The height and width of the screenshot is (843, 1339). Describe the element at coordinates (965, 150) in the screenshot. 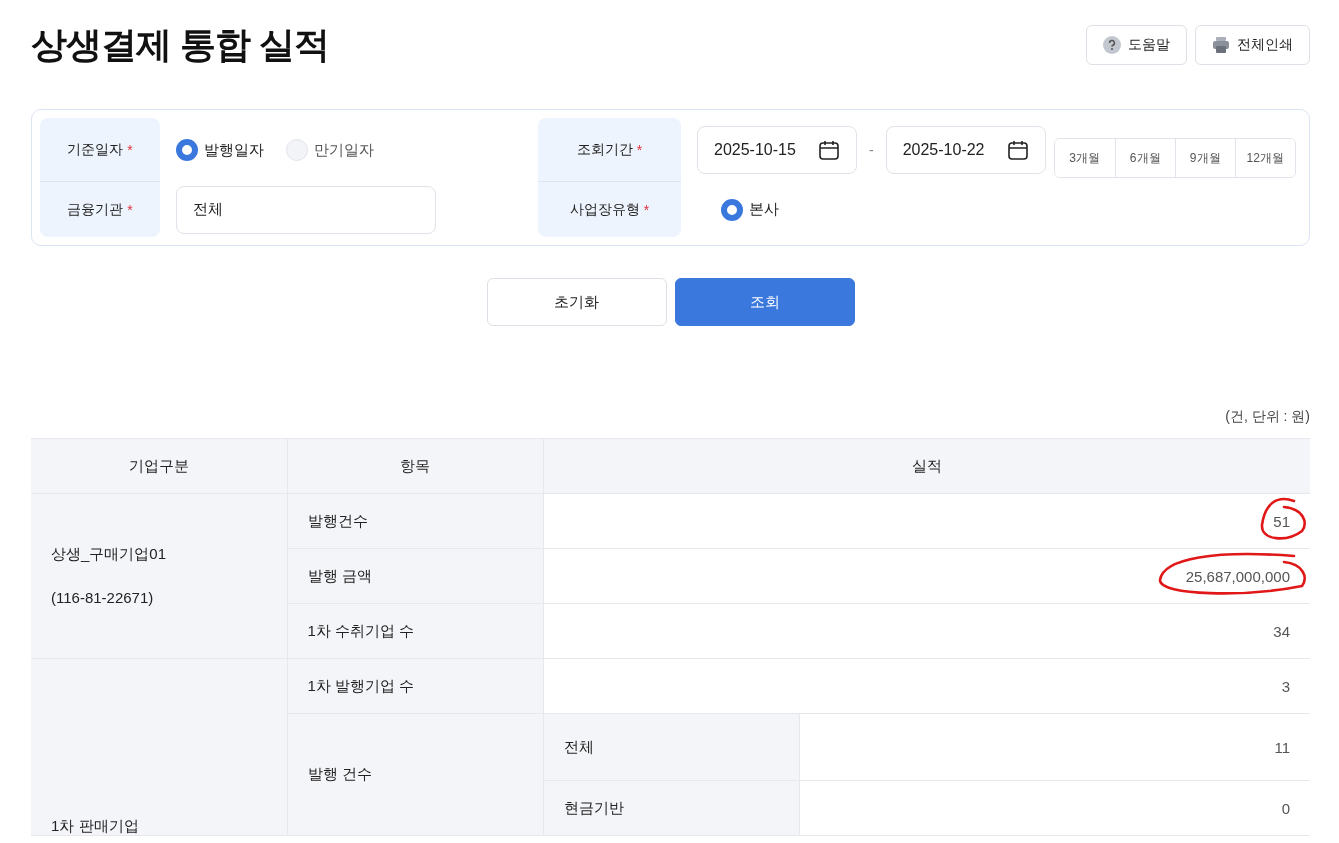

I see `date-field: 2025-10-22` at that location.